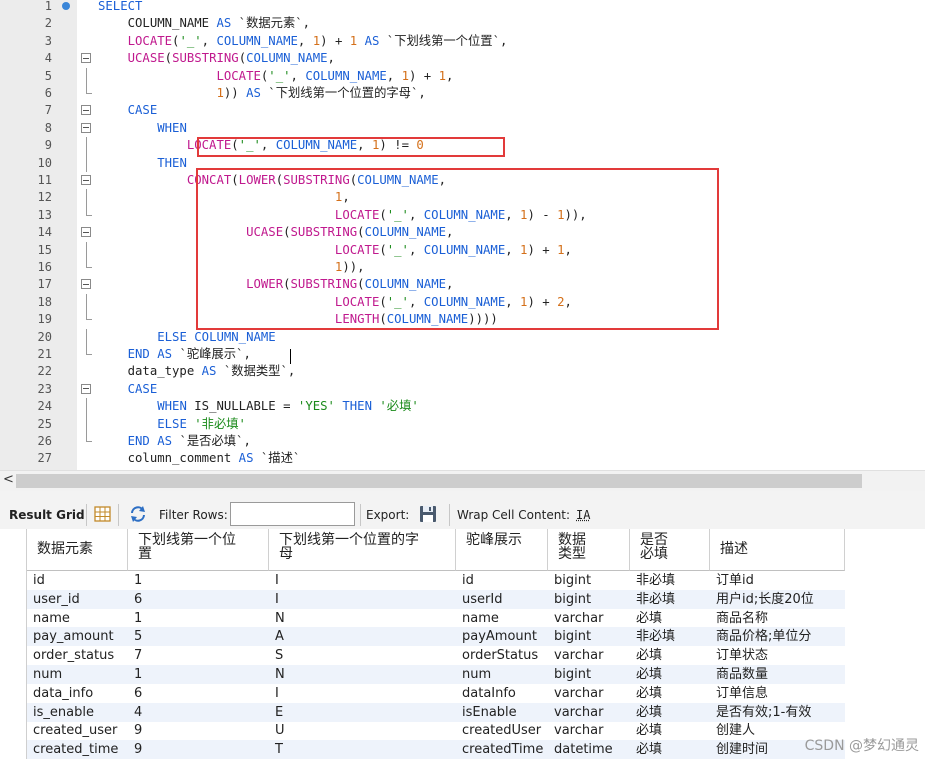  I want to click on table-cell: 用户id;长度20位, so click(777, 599).